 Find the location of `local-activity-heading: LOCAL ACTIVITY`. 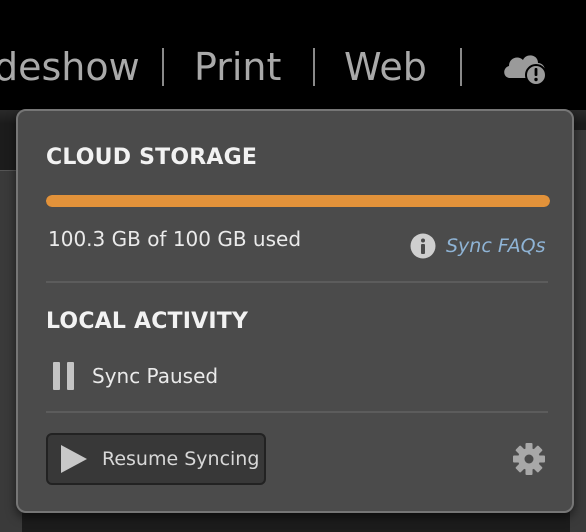

local-activity-heading: LOCAL ACTIVITY is located at coordinates (147, 321).